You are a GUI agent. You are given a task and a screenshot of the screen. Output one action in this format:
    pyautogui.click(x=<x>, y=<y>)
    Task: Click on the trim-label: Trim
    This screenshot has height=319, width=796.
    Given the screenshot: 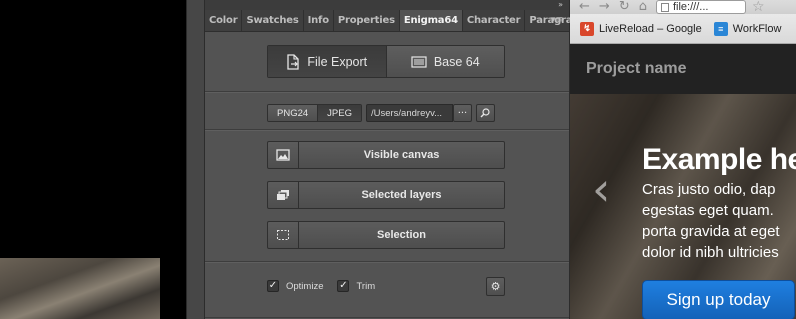 What is the action you would take?
    pyautogui.click(x=366, y=286)
    